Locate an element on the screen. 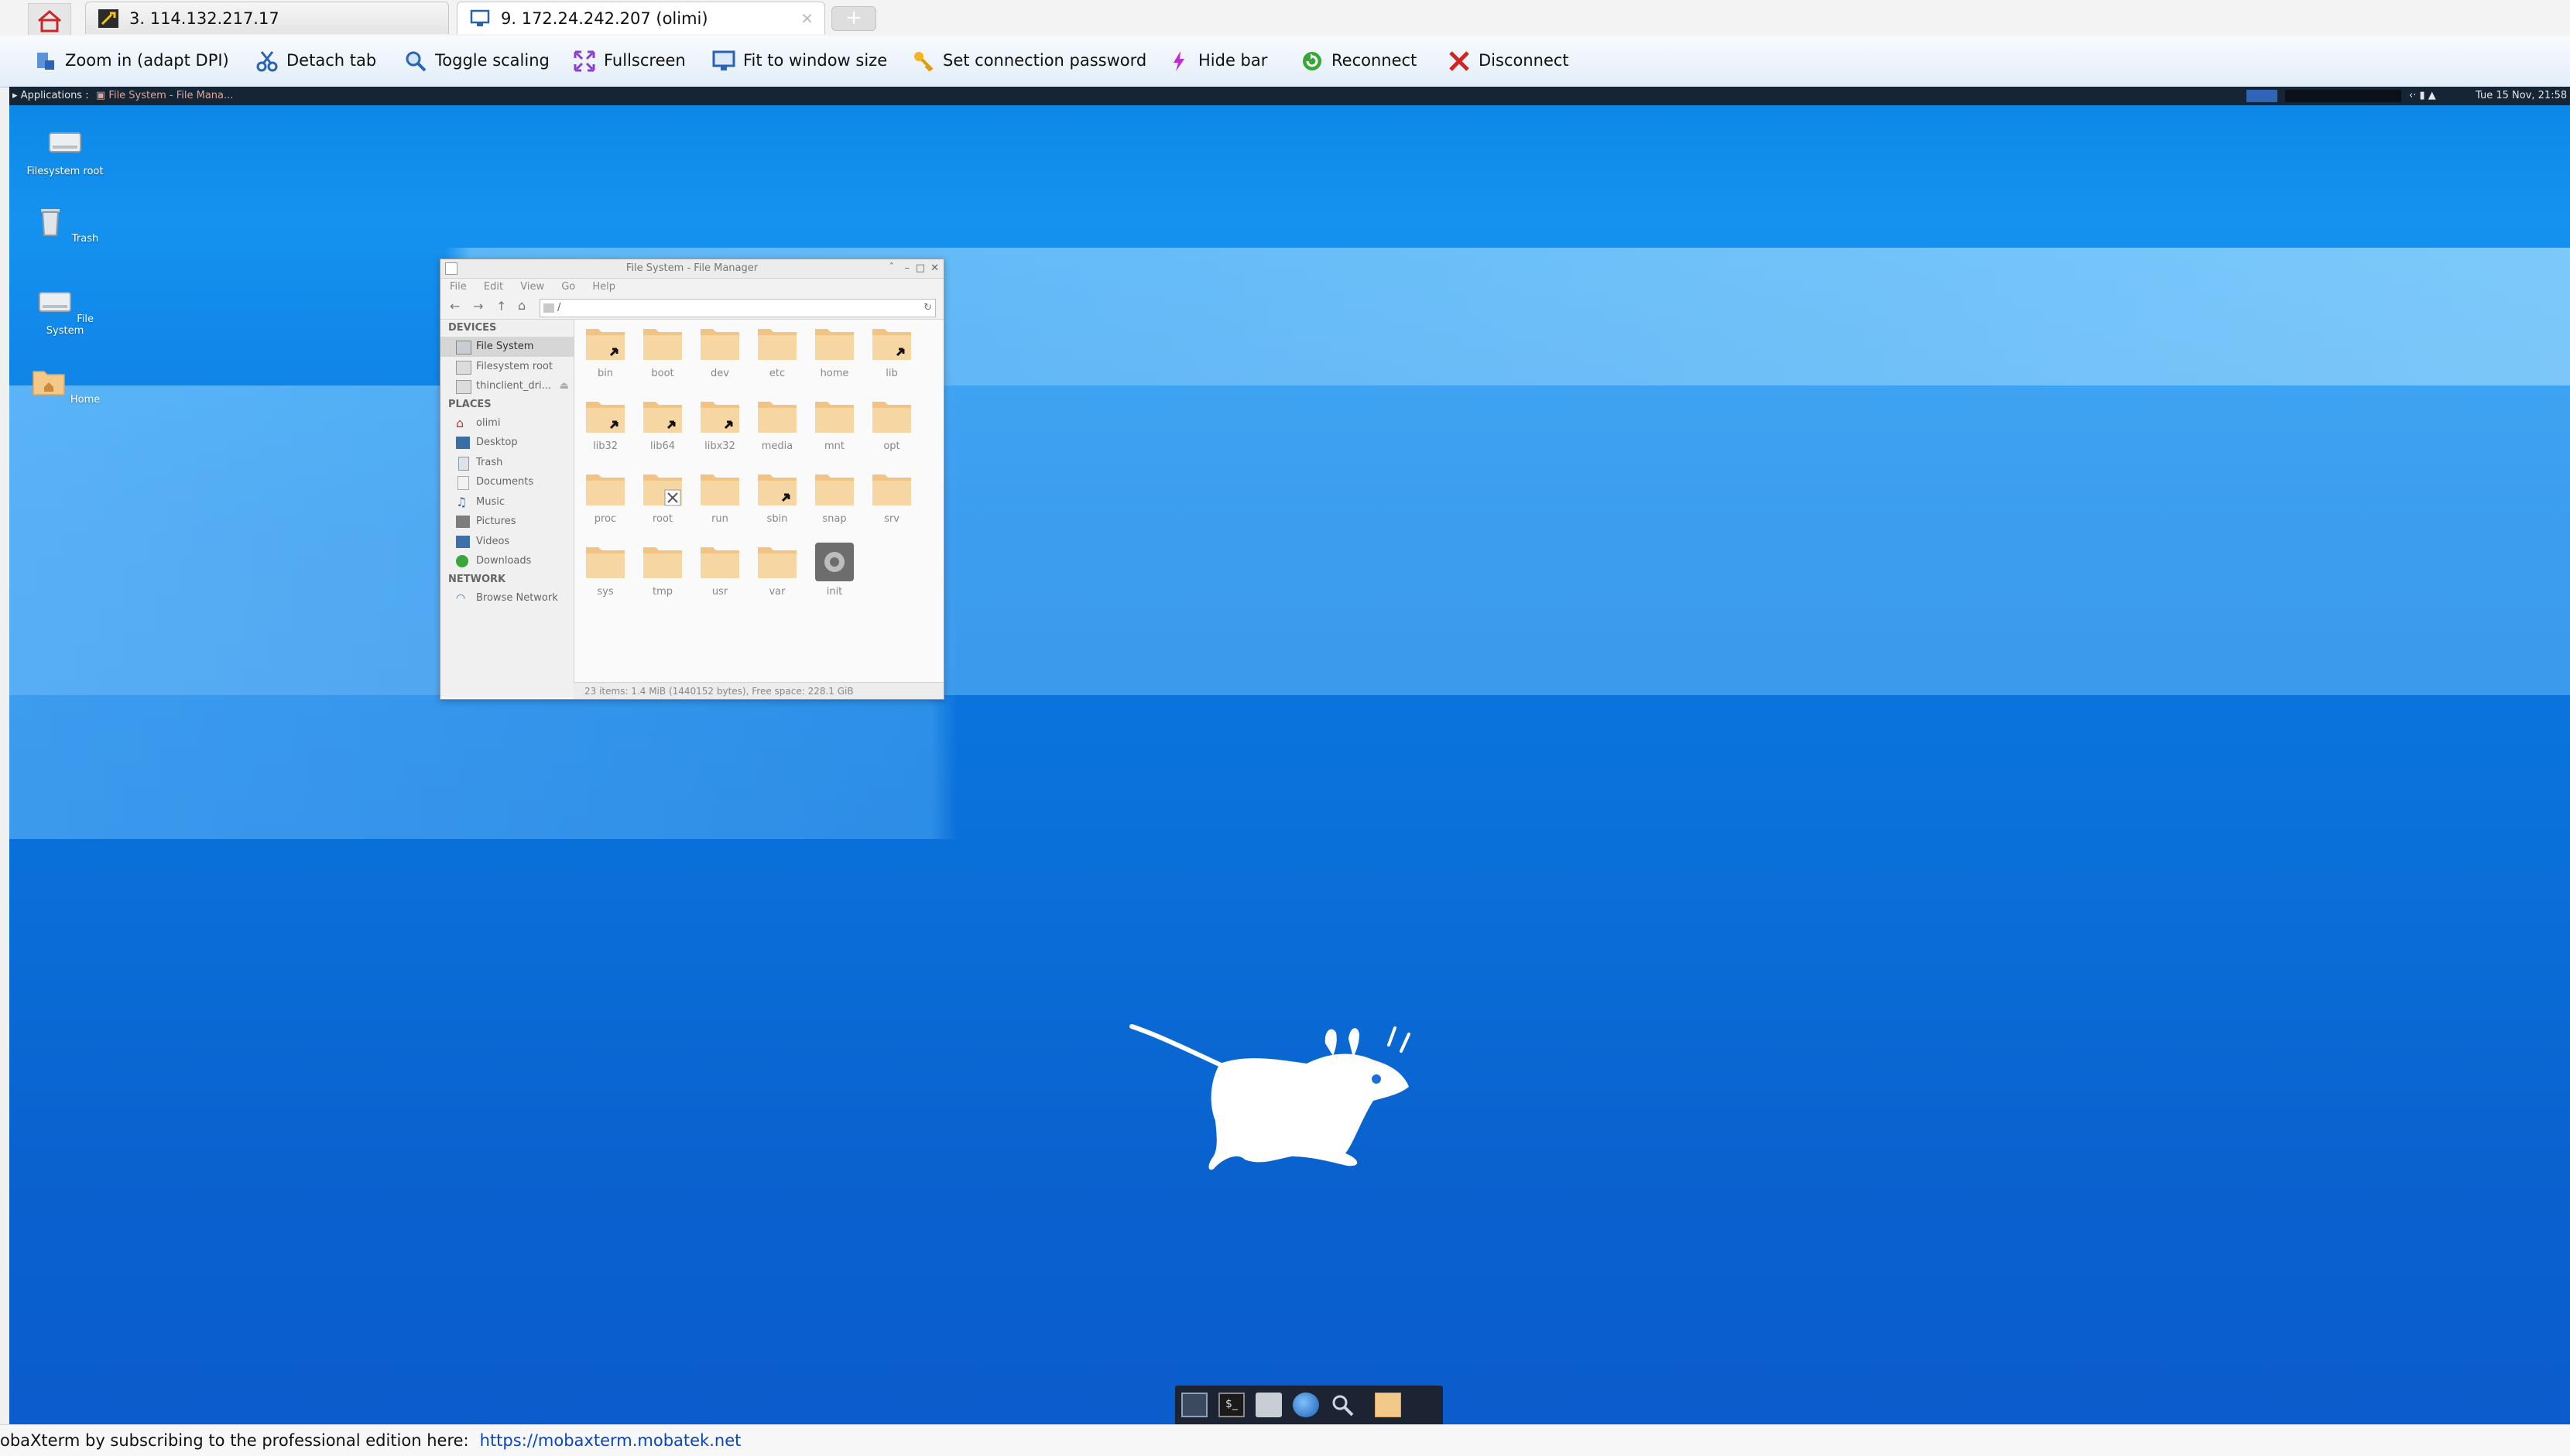  folder-item: media is located at coordinates (777, 432).